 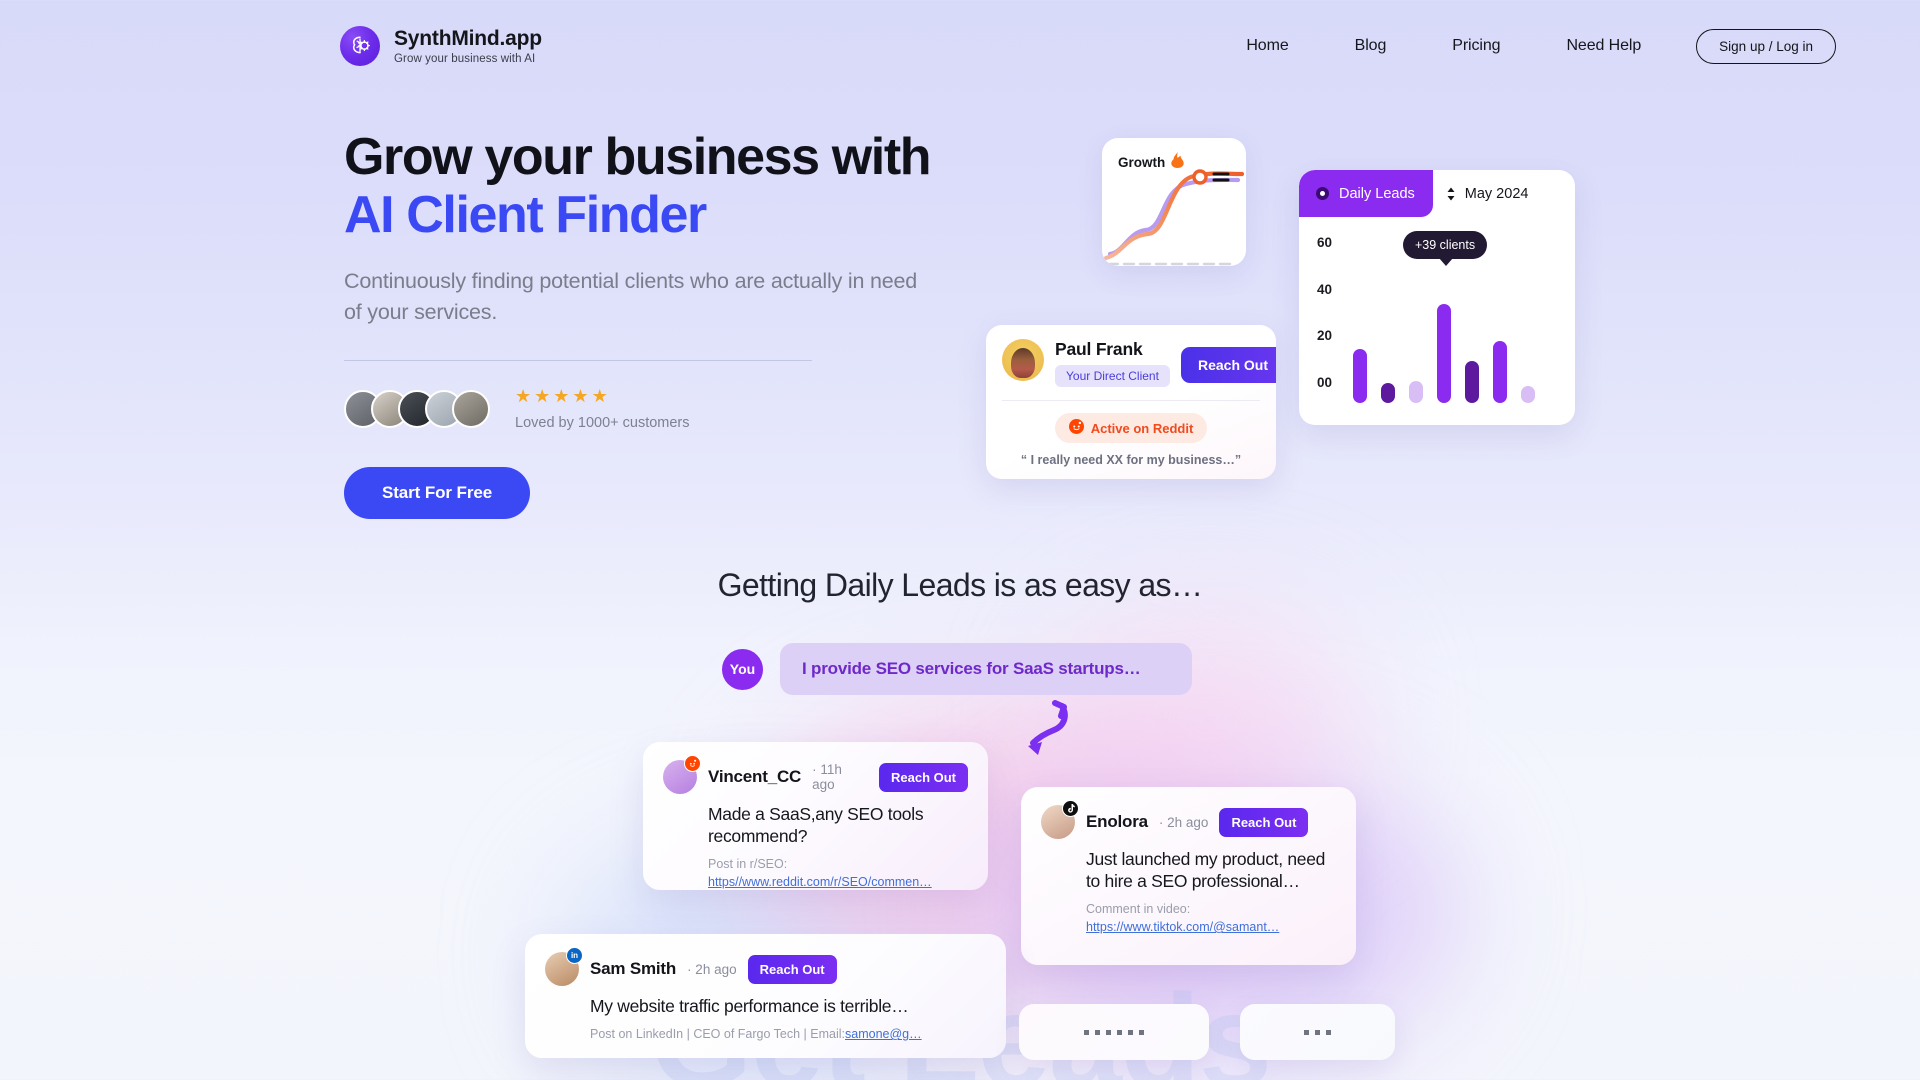 What do you see at coordinates (1496, 193) in the screenshot?
I see `month-label: May 2024` at bounding box center [1496, 193].